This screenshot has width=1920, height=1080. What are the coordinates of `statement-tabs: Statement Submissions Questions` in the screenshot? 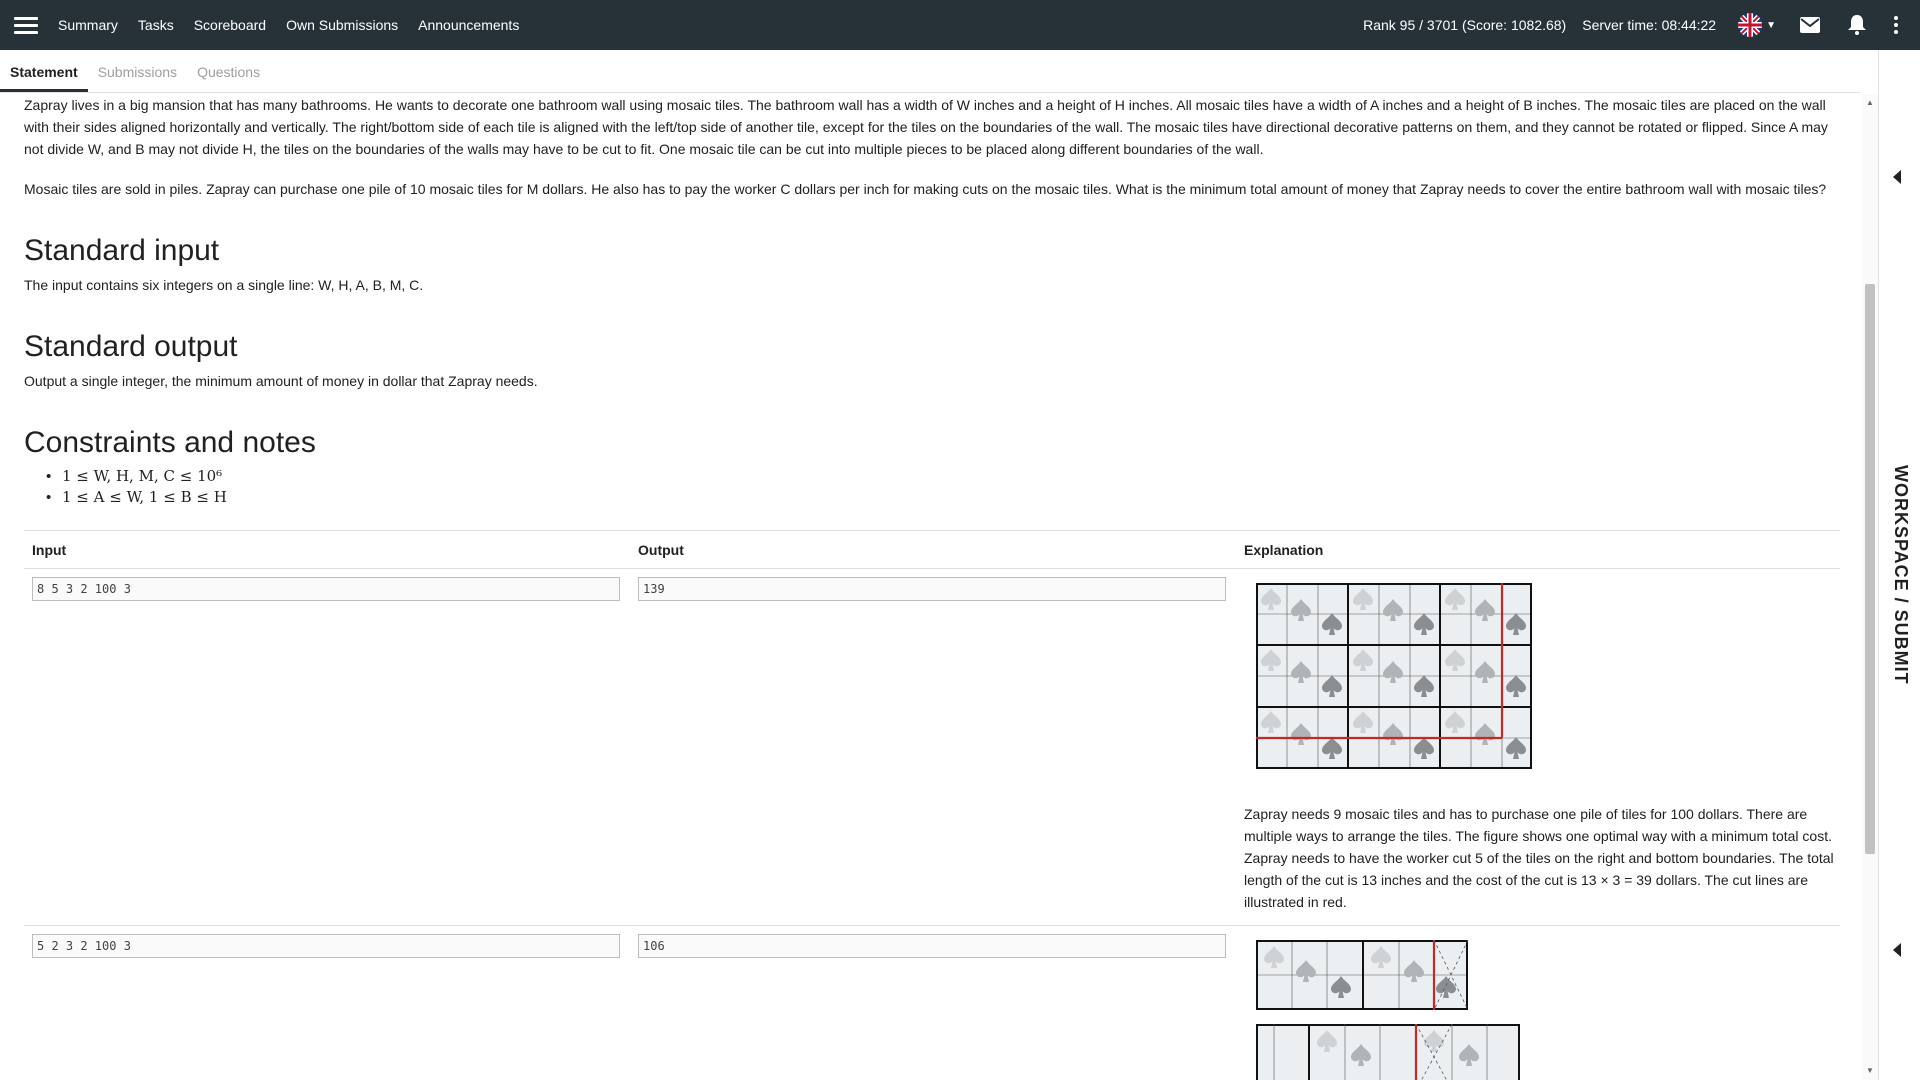 It's located at (930, 71).